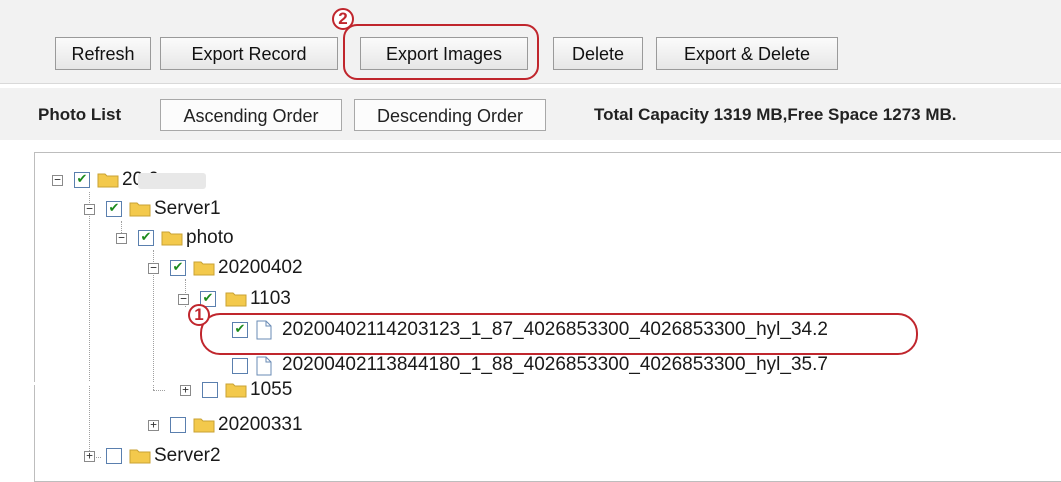 The width and height of the screenshot is (1061, 482). What do you see at coordinates (500, 211) in the screenshot?
I see `tree-node-server1: − ✔ Server1` at bounding box center [500, 211].